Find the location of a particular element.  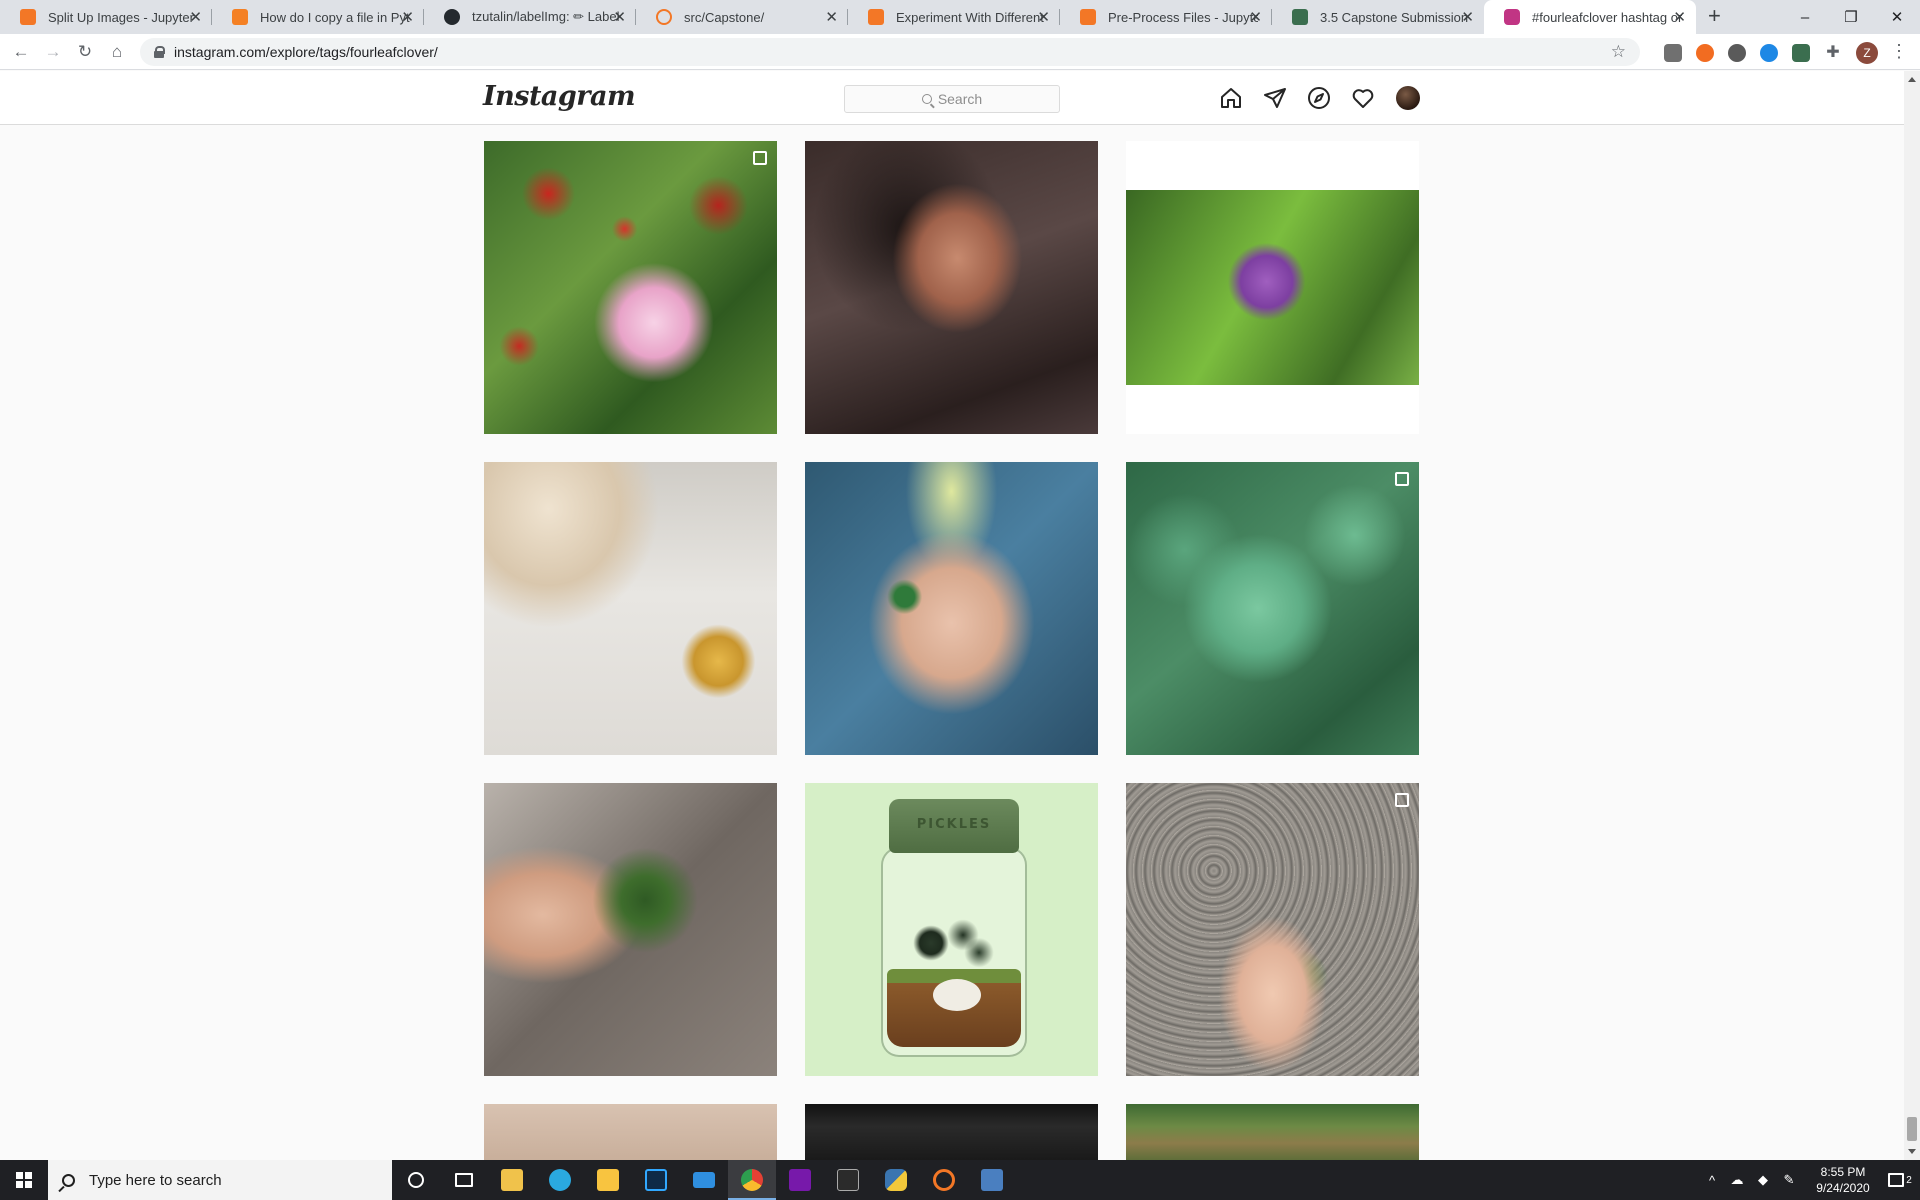

page-scrollbar is located at coordinates (1912, 615).